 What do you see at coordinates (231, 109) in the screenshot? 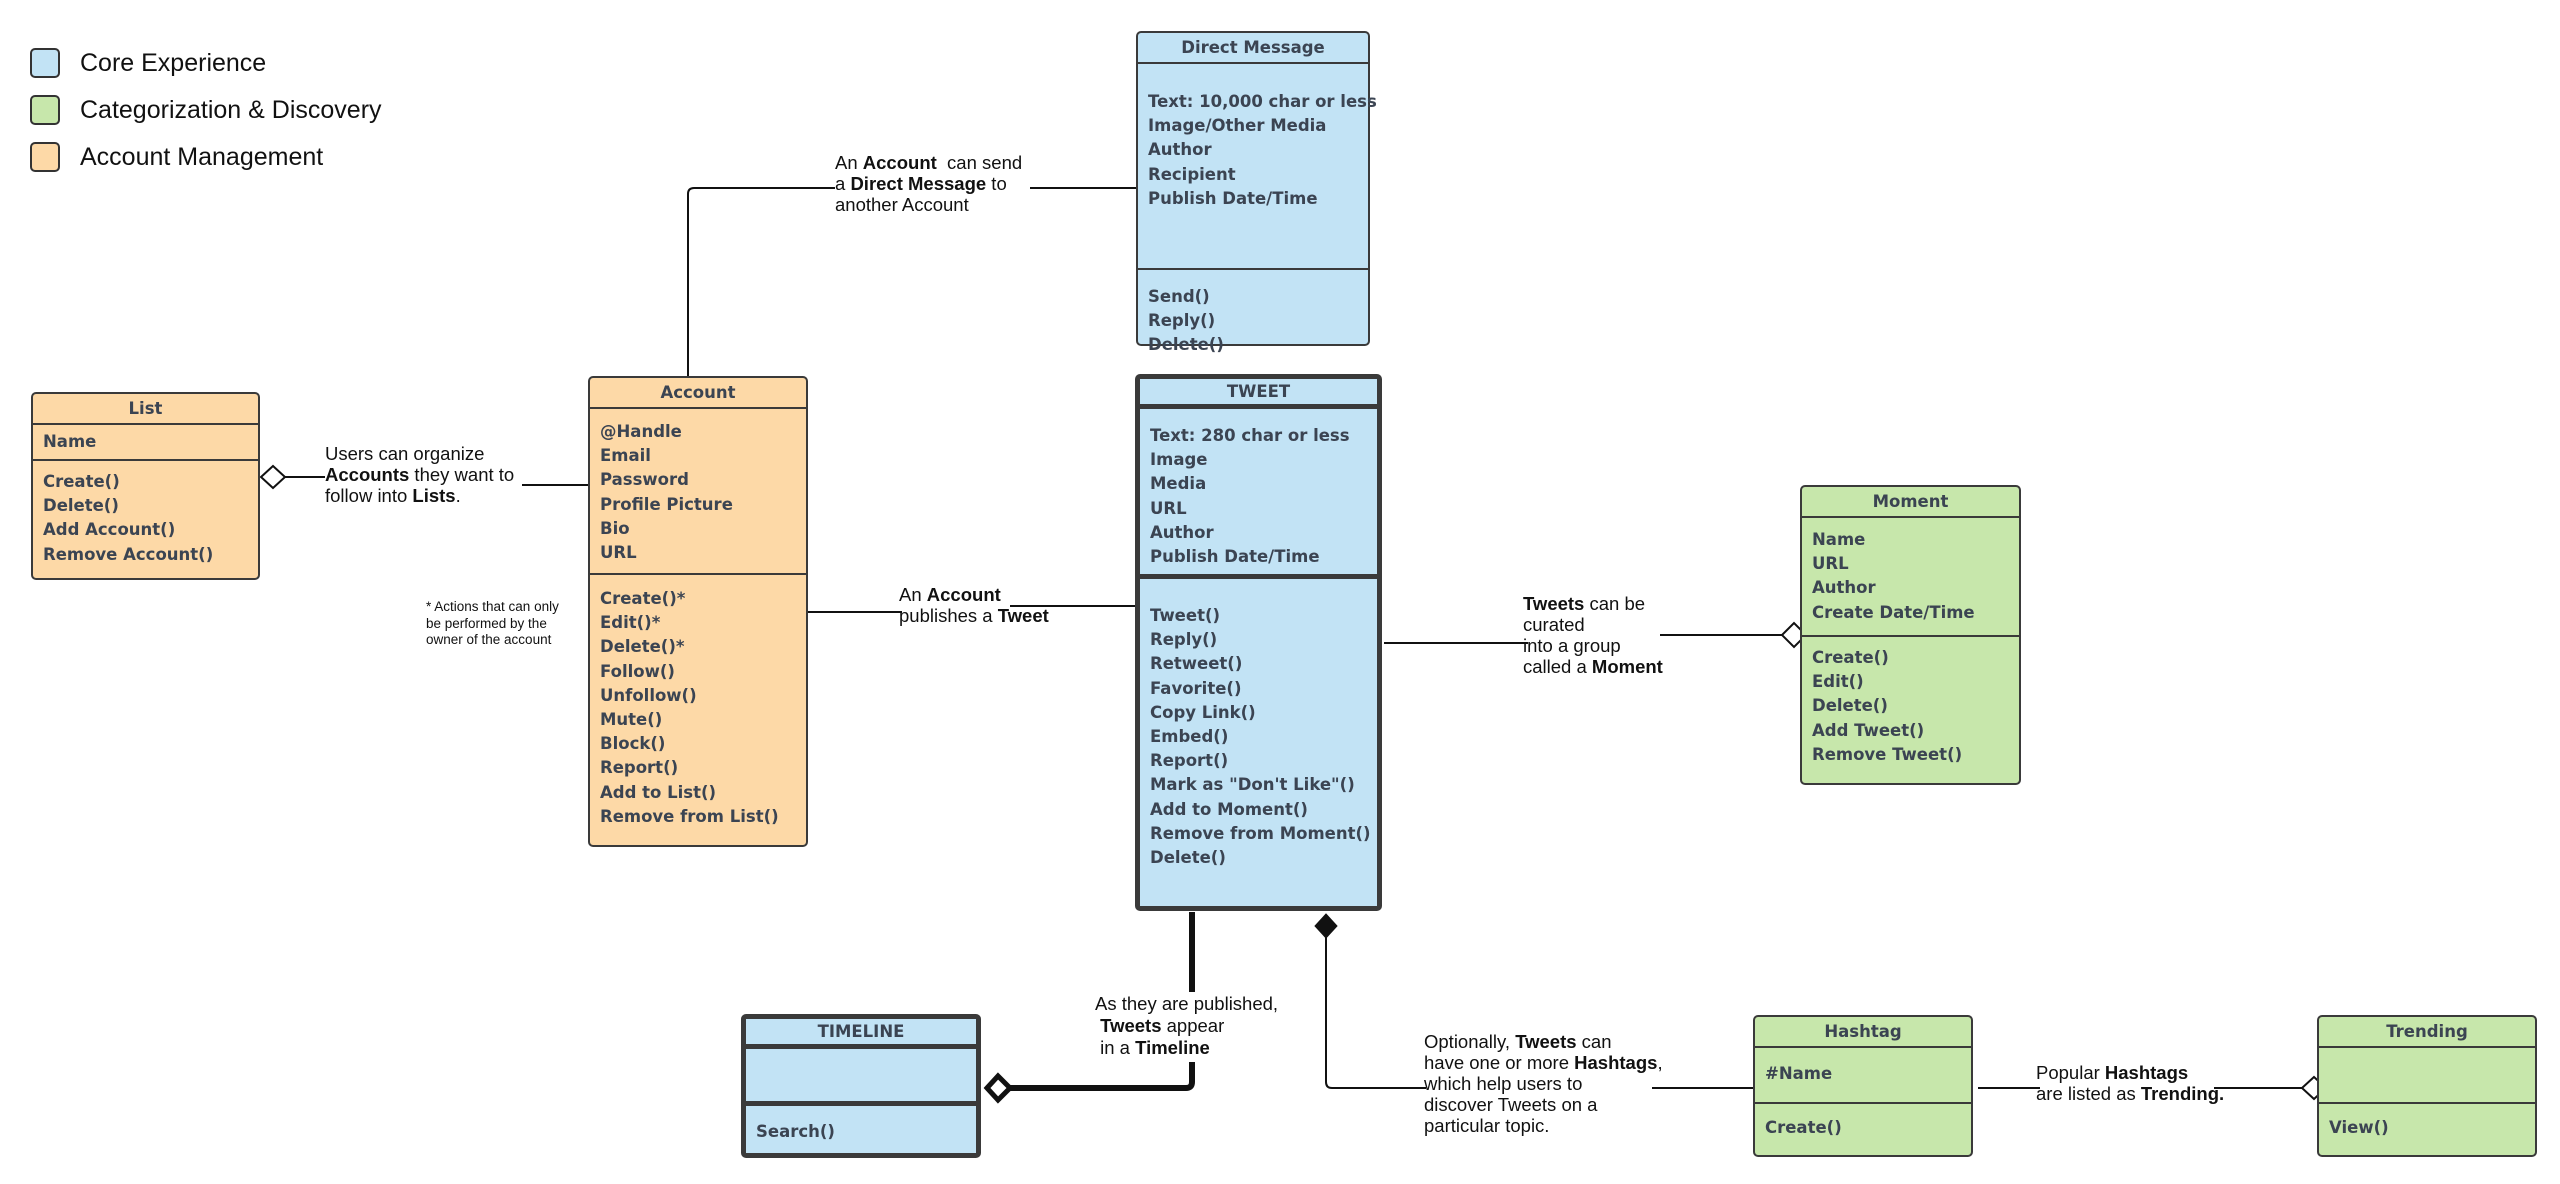
I see `legend-label: Categorization & Discovery` at bounding box center [231, 109].